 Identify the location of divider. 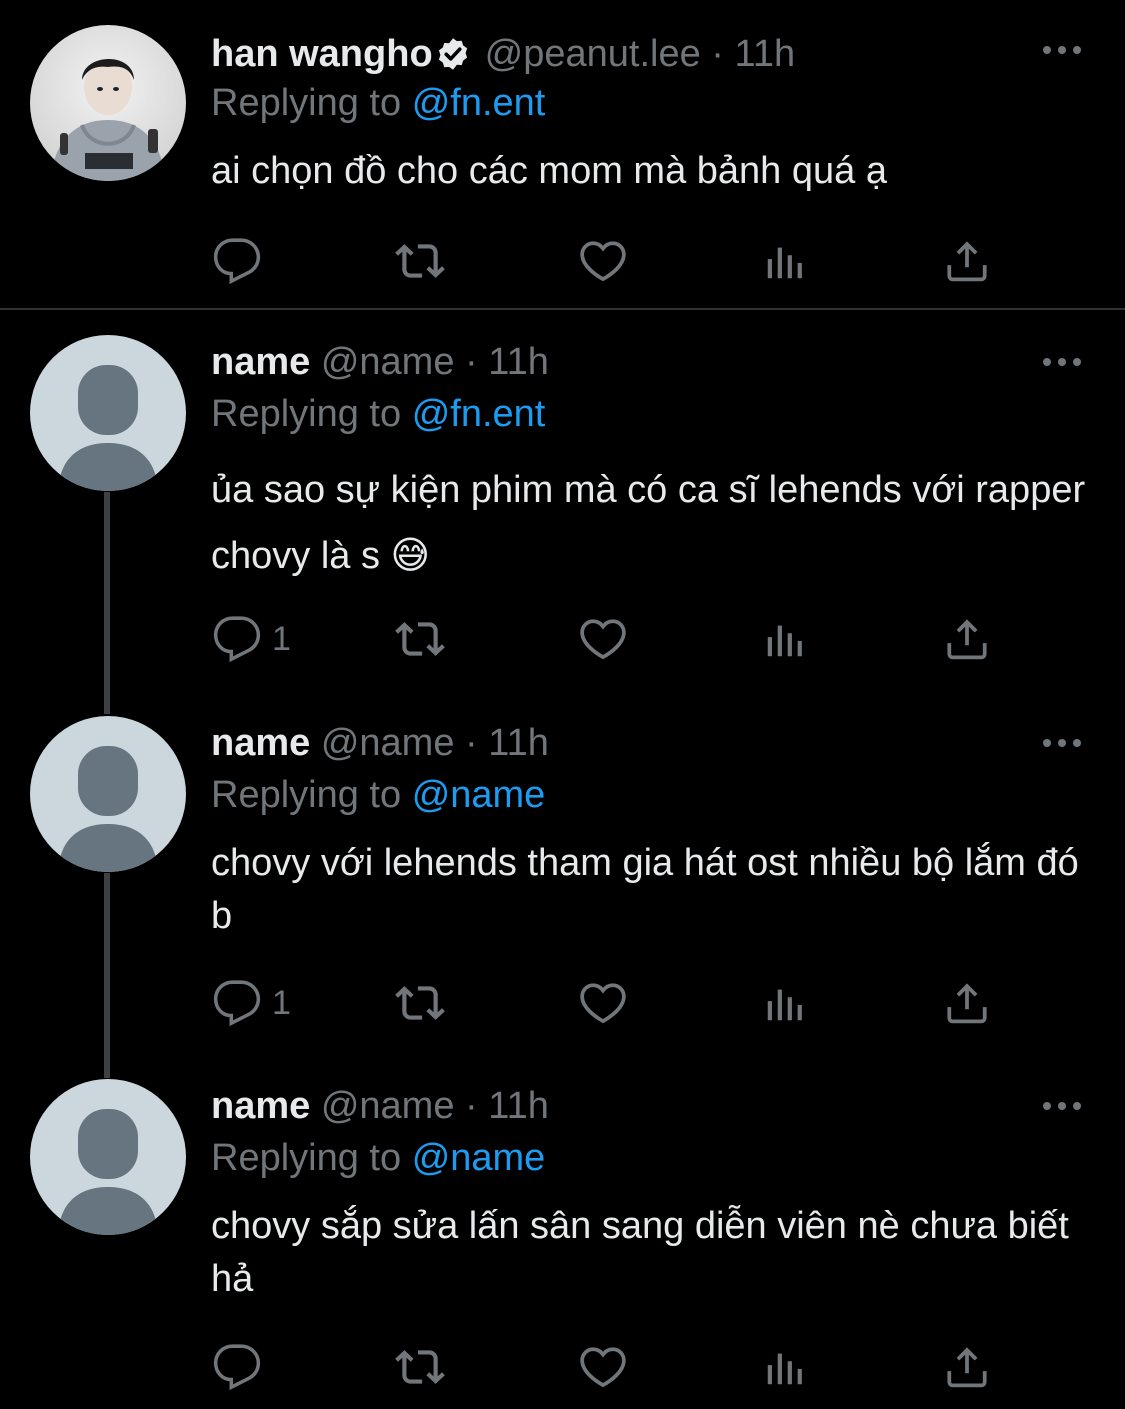
(562, 309).